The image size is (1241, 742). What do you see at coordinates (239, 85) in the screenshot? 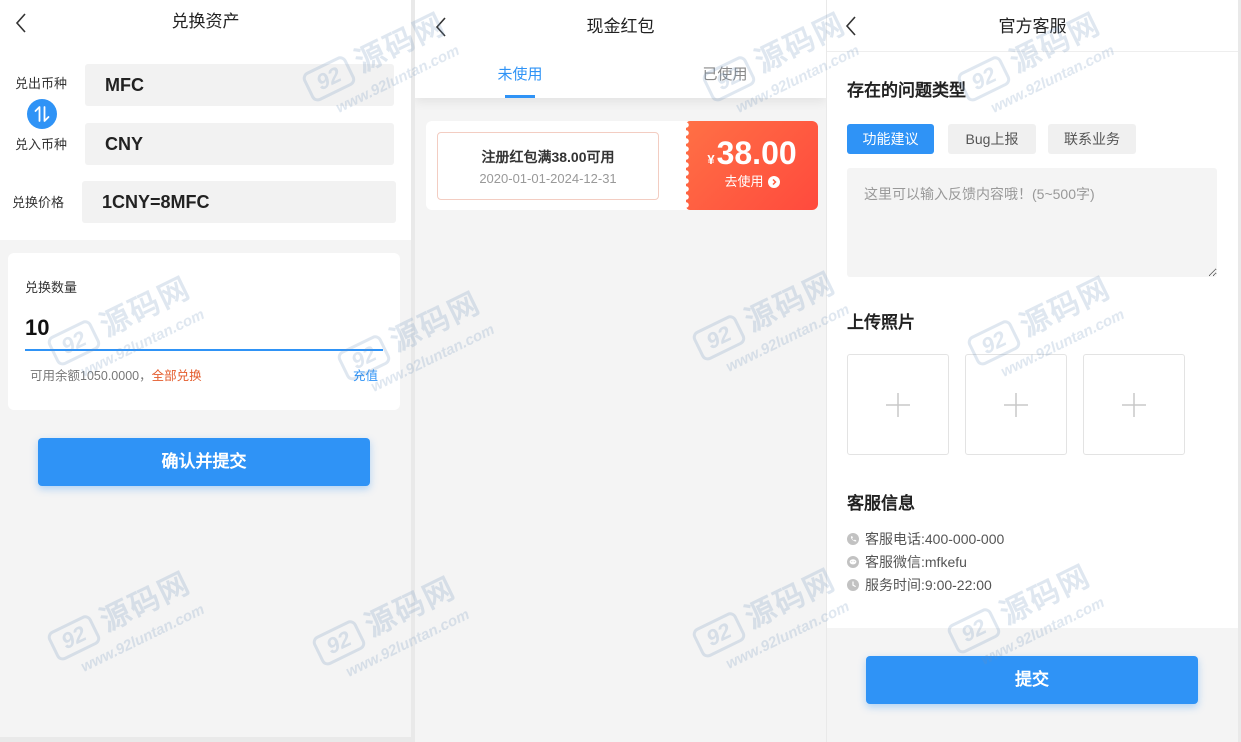
I see `from-currency-field: MFC` at bounding box center [239, 85].